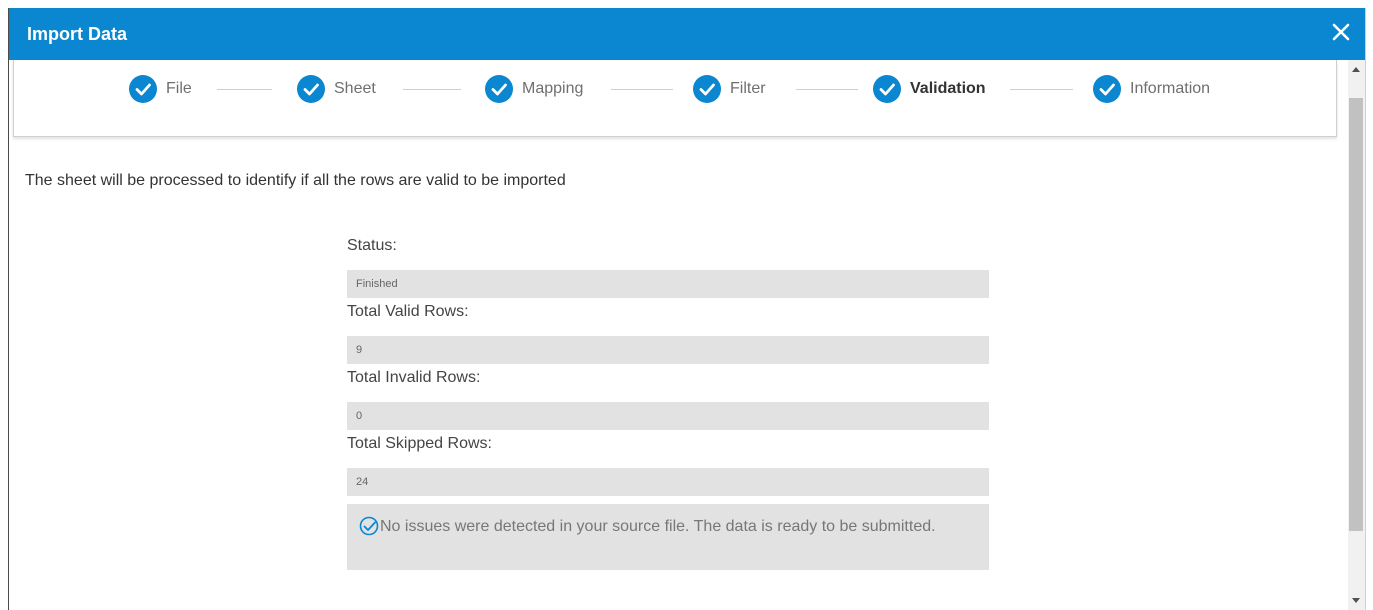 This screenshot has width=1373, height=610. I want to click on step-mapping: Mapping, so click(534, 89).